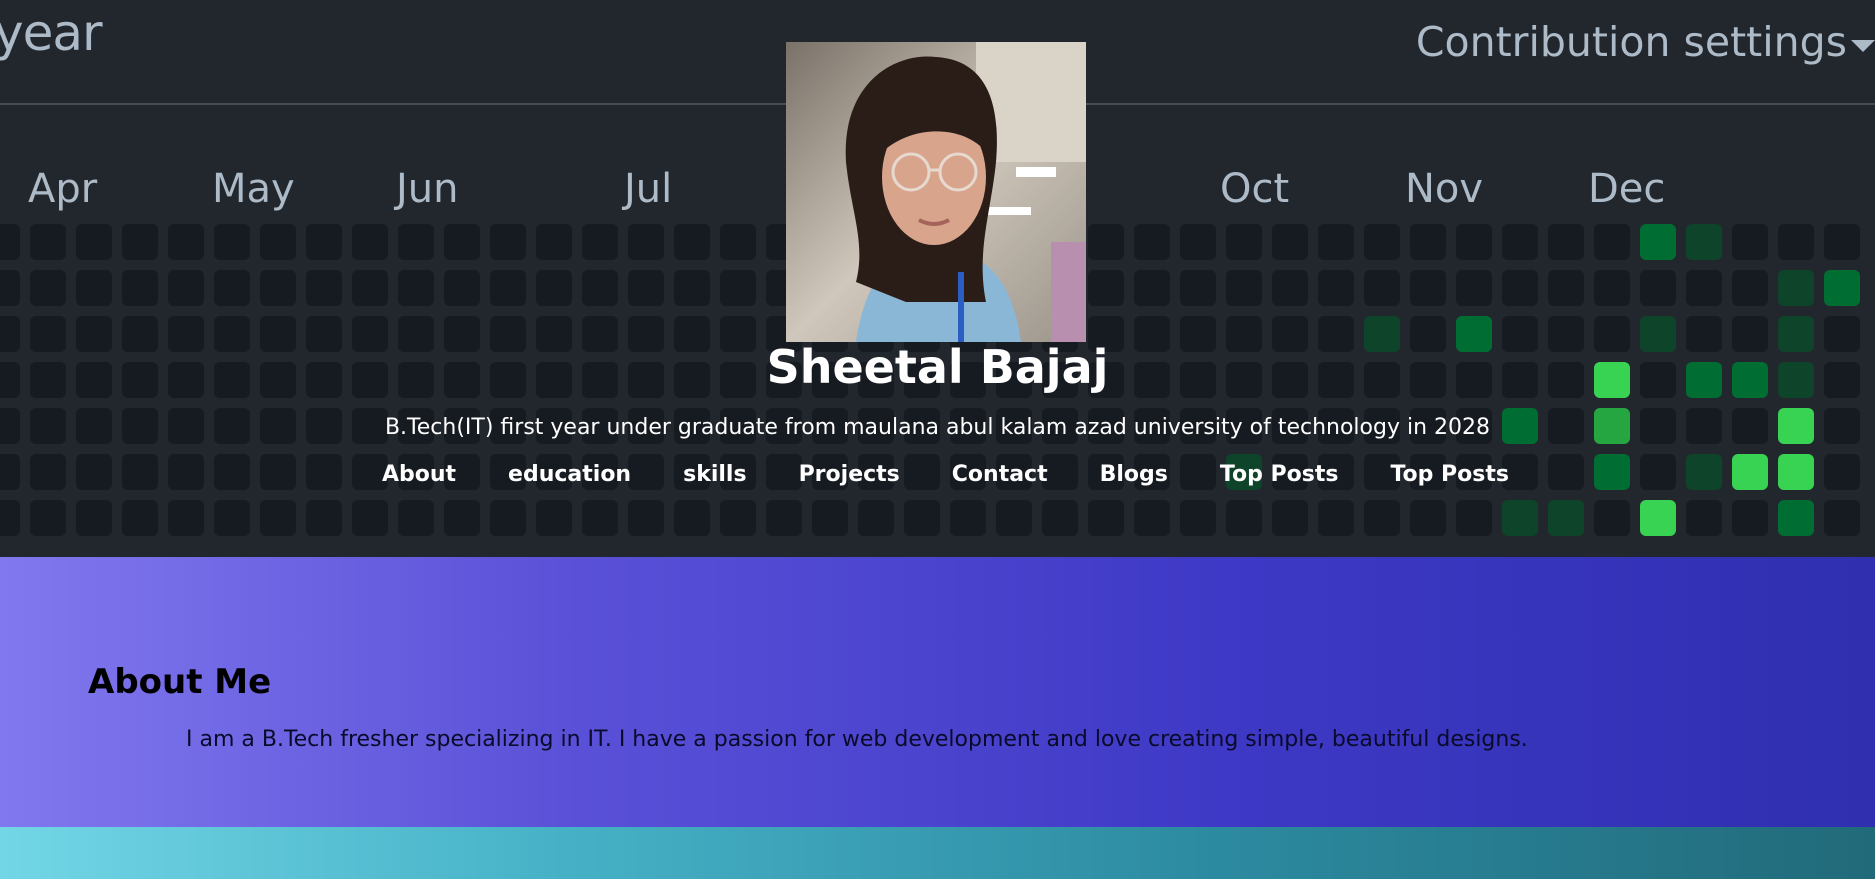 The image size is (1875, 879). What do you see at coordinates (1000, 474) in the screenshot?
I see `nav-contact: Contact` at bounding box center [1000, 474].